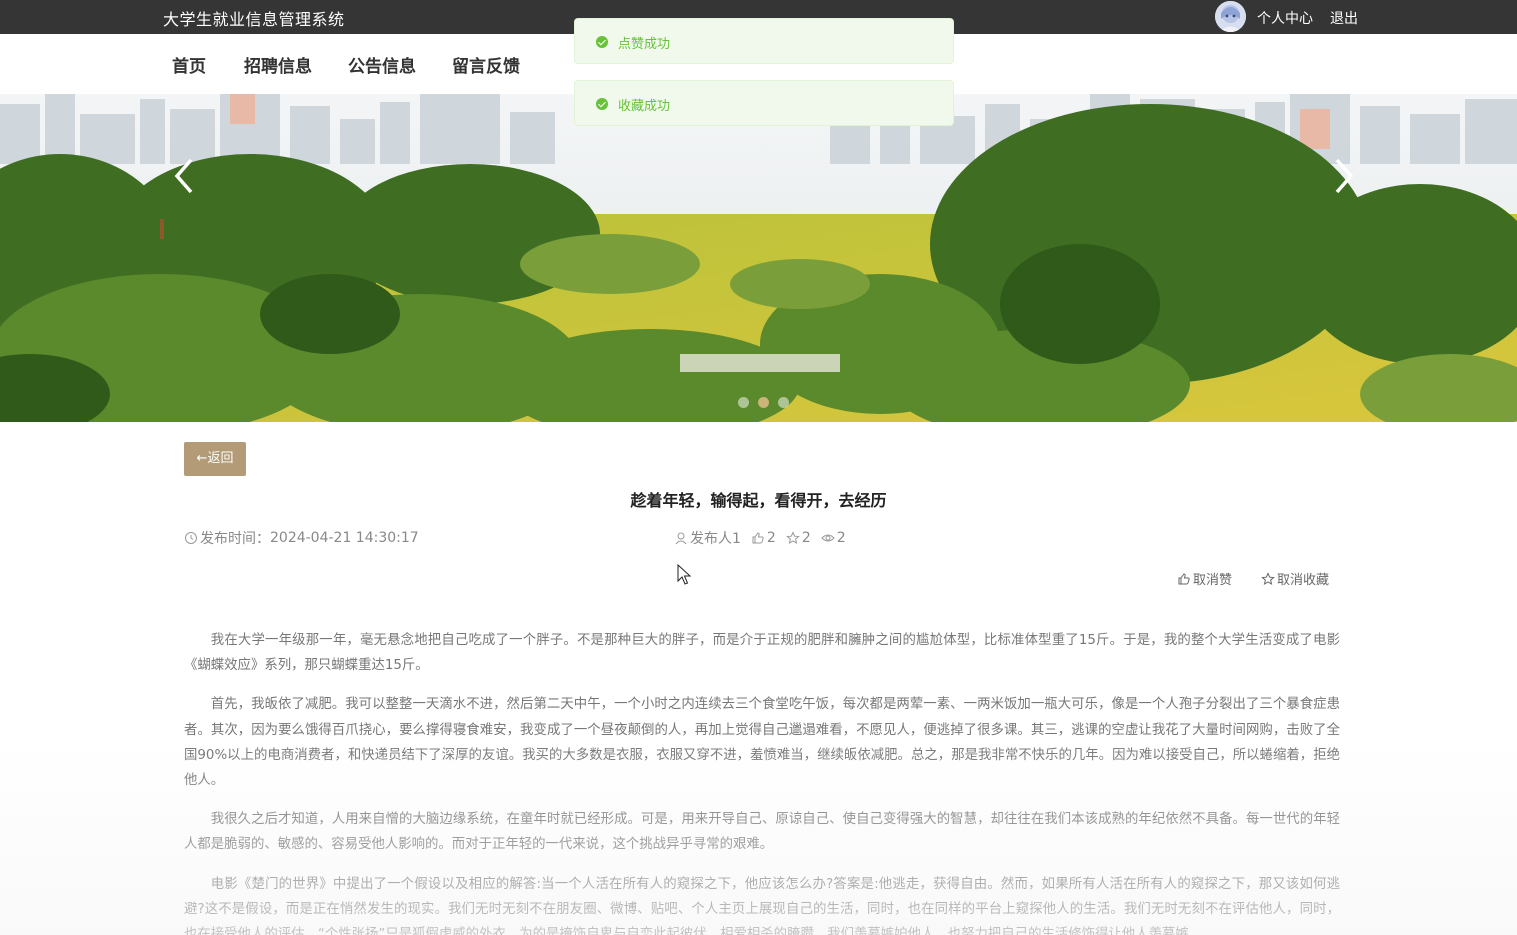 The width and height of the screenshot is (1517, 935). Describe the element at coordinates (278, 64) in the screenshot. I see `nav-item-jobs: 招聘信息` at that location.